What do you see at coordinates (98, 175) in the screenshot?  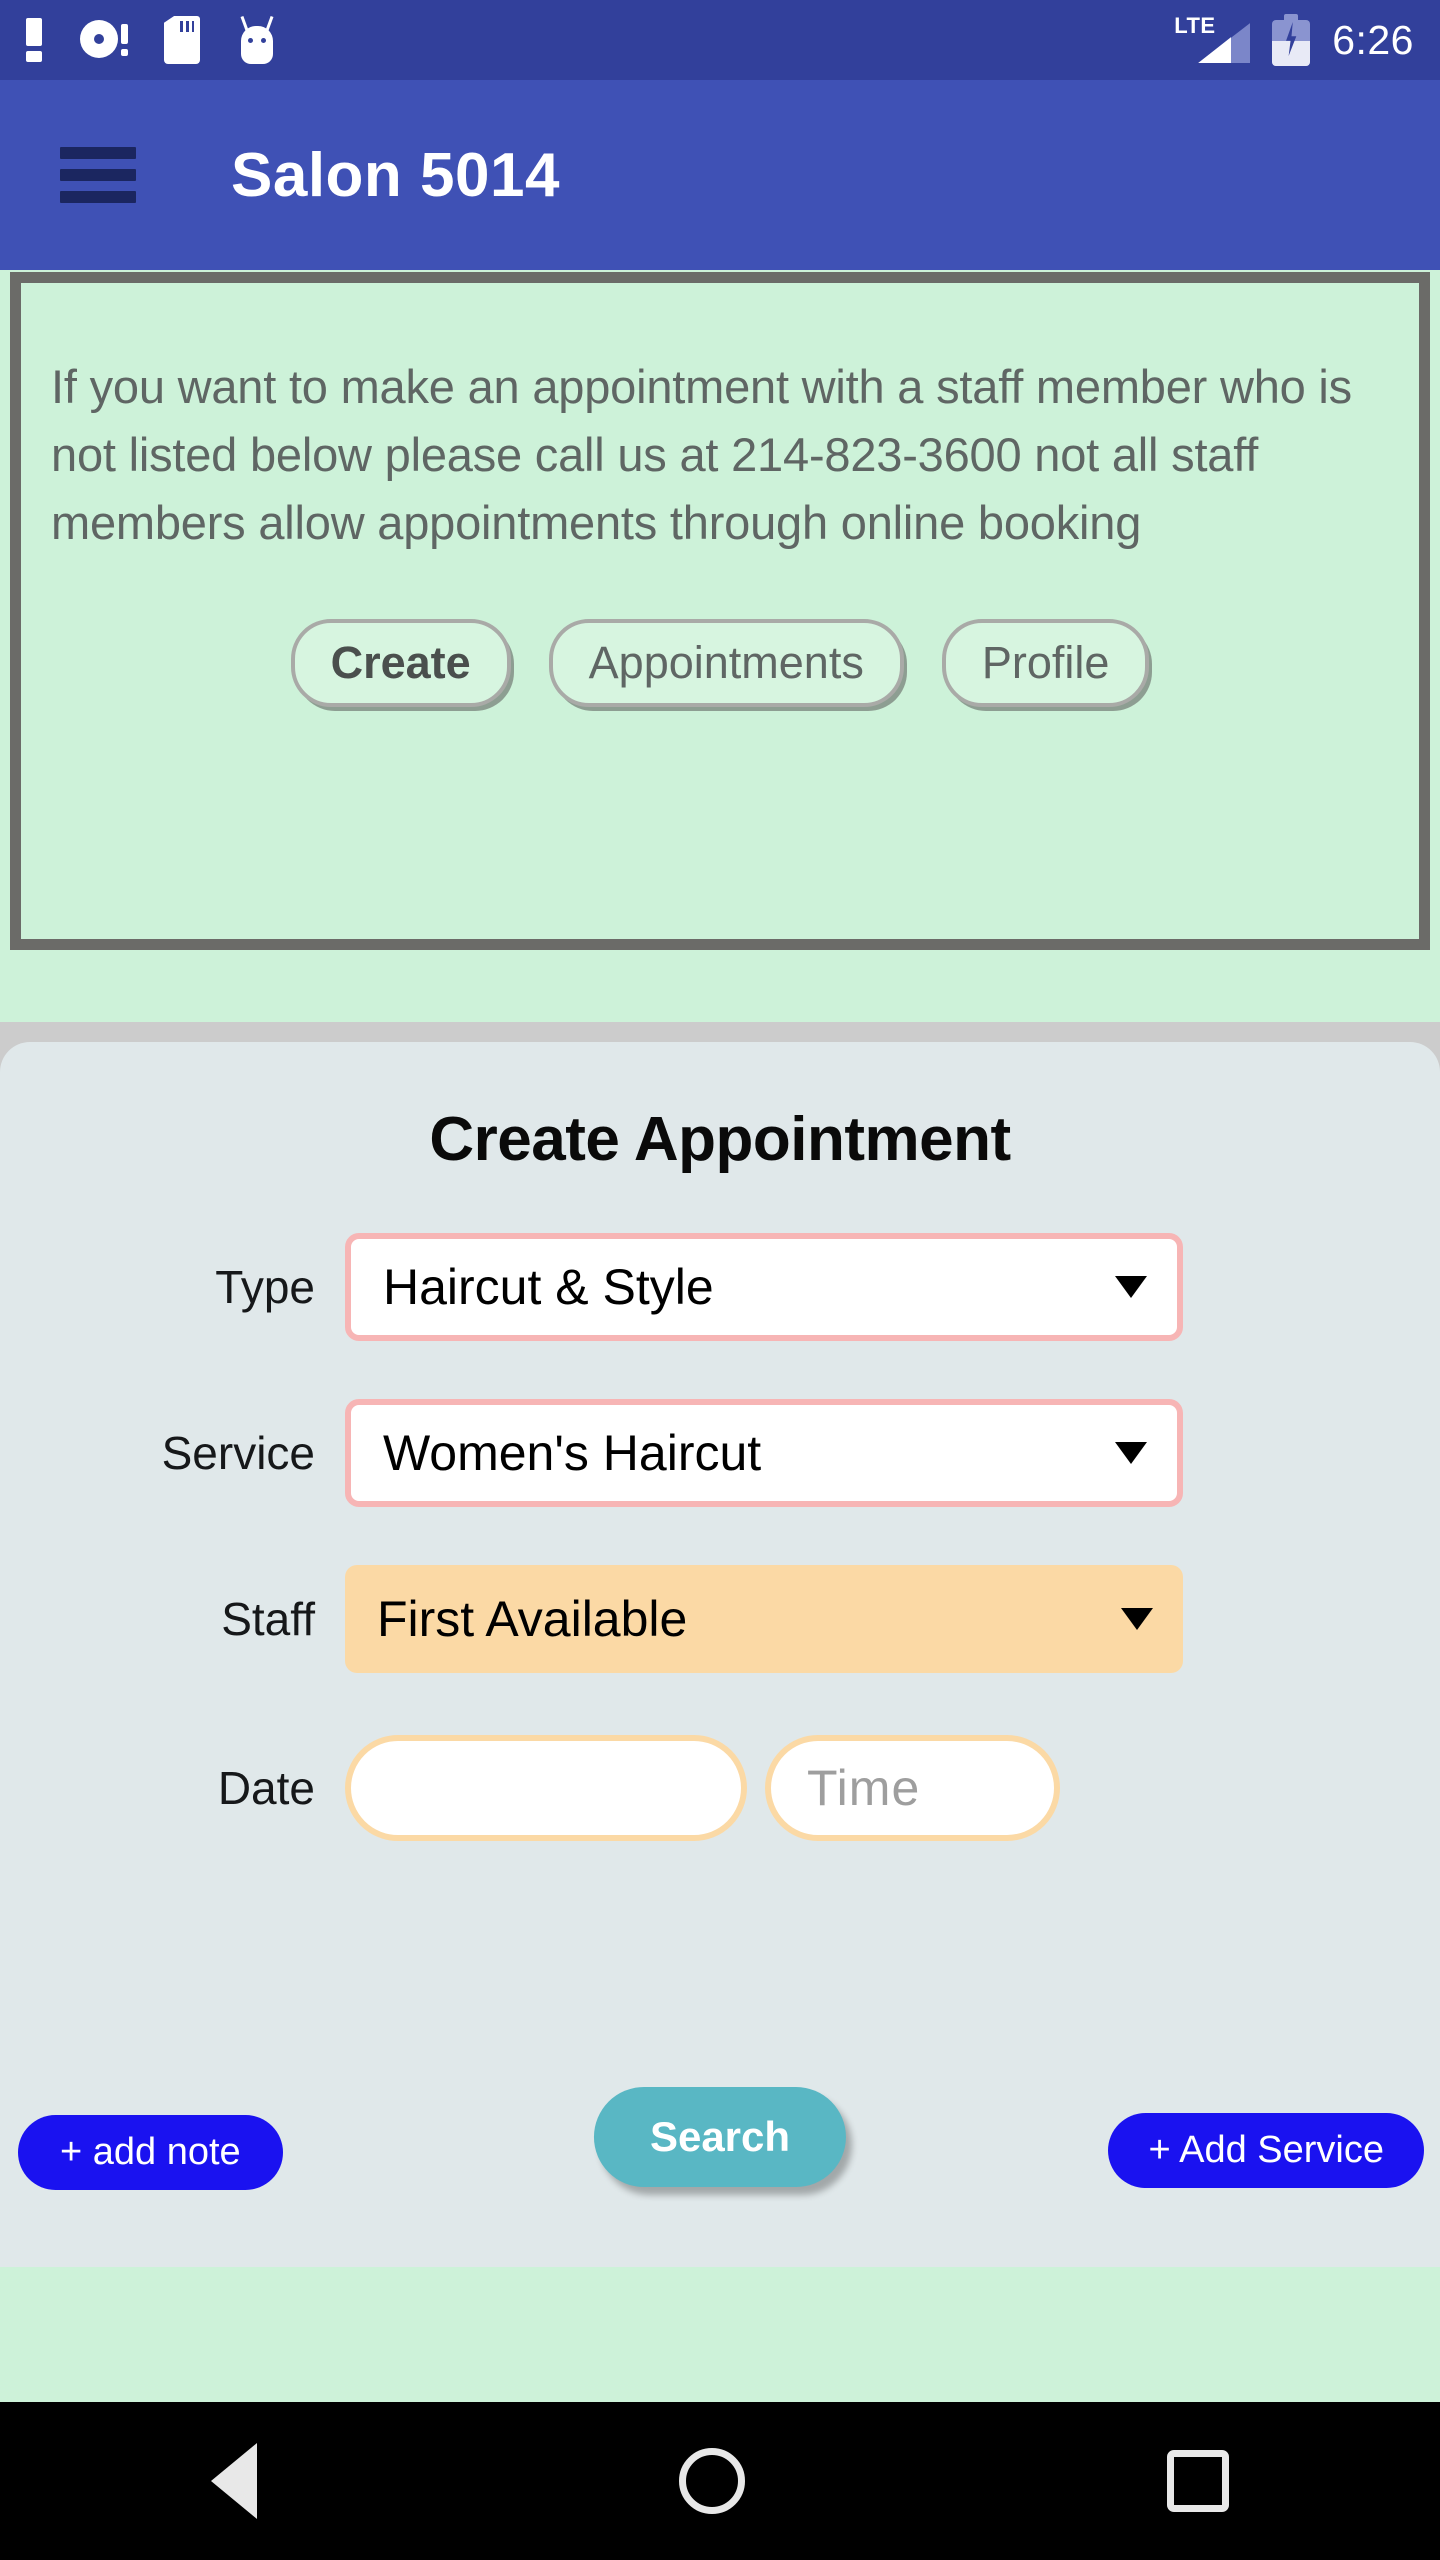 I see `hamburger-menu-icon` at bounding box center [98, 175].